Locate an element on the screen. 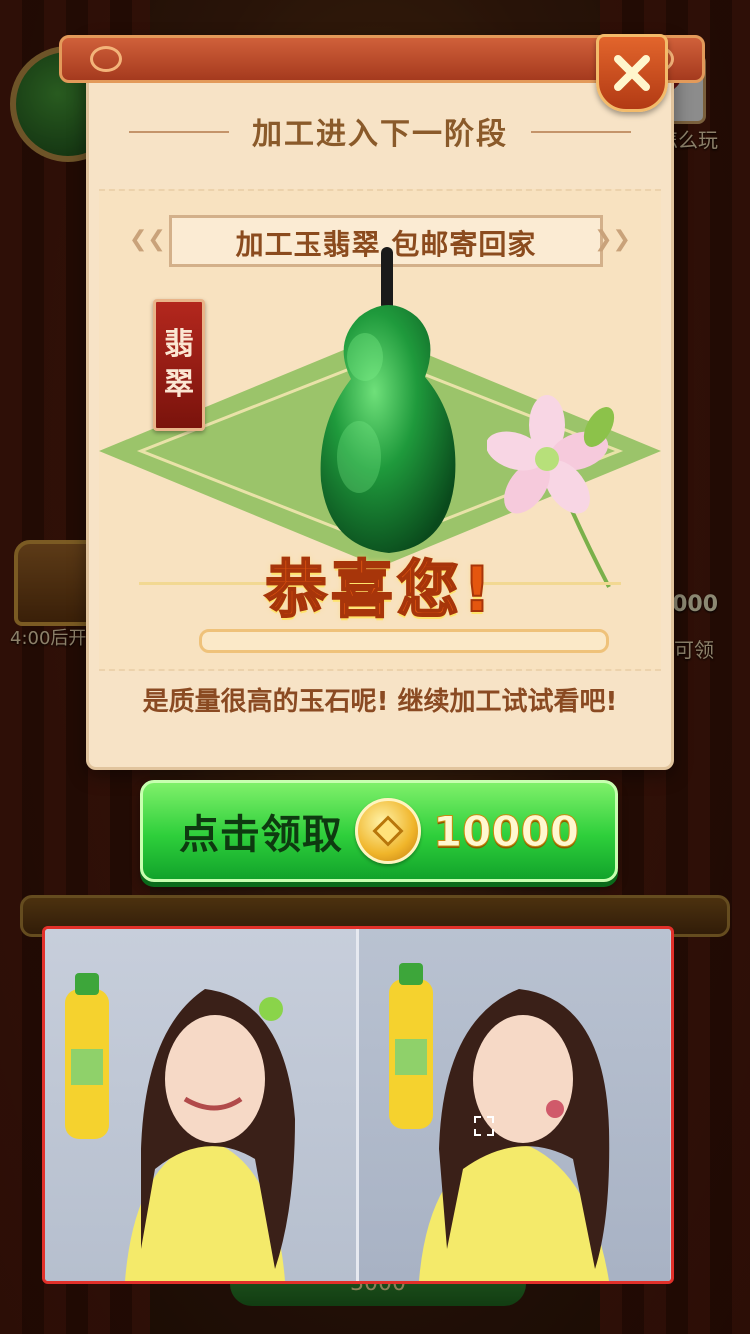 This screenshot has width=750, height=1334. claim-amount: 10000 is located at coordinates (506, 831).